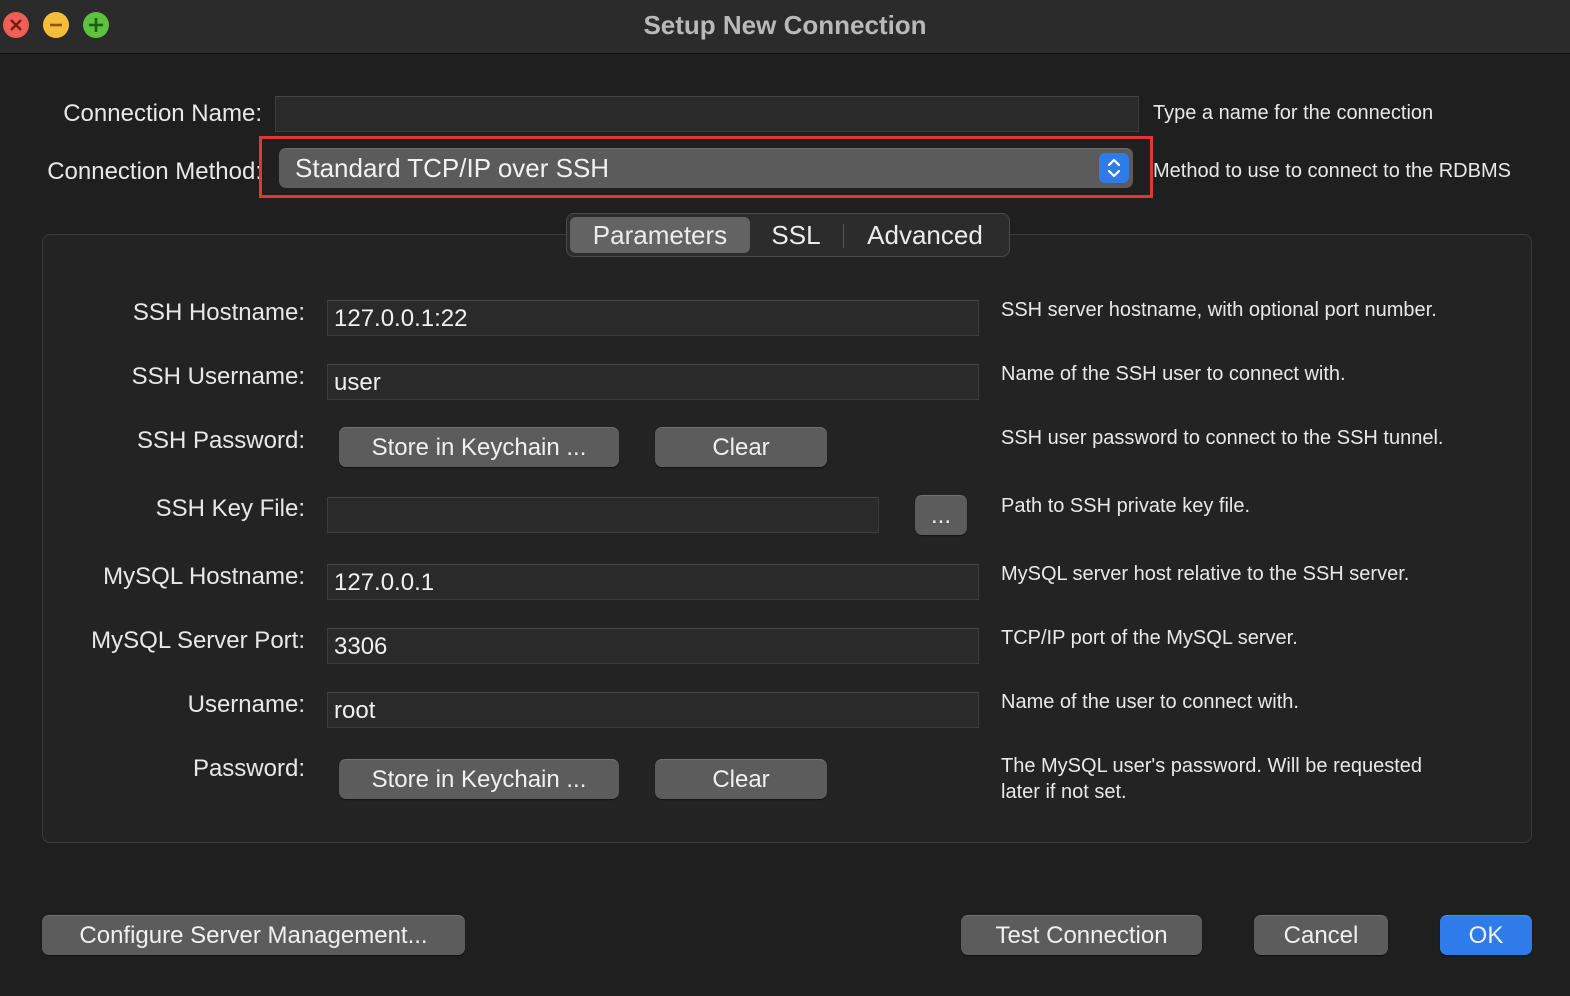 The height and width of the screenshot is (996, 1570). Describe the element at coordinates (707, 114) in the screenshot. I see `connection-name-input` at that location.